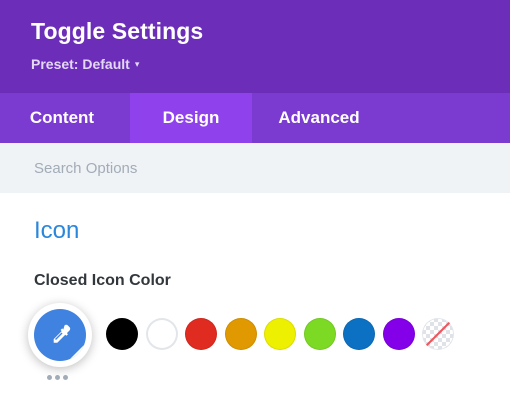 This screenshot has width=510, height=405. I want to click on color-picker-button, so click(60, 335).